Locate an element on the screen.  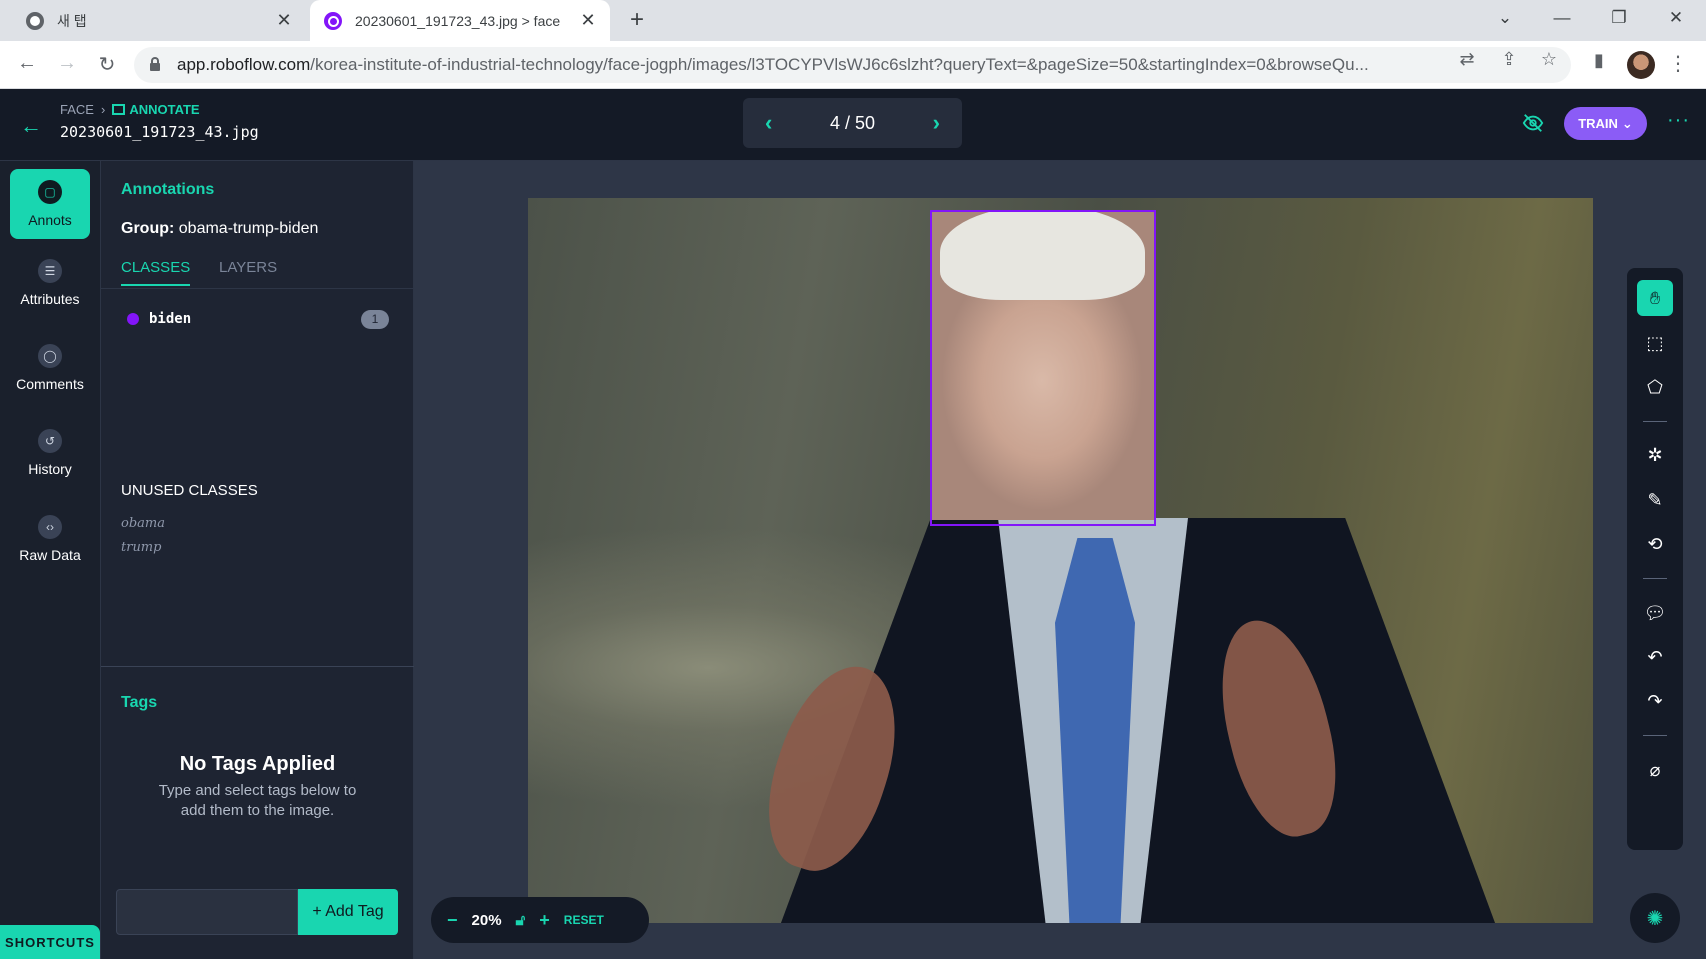
class-name: biden is located at coordinates (170, 319).